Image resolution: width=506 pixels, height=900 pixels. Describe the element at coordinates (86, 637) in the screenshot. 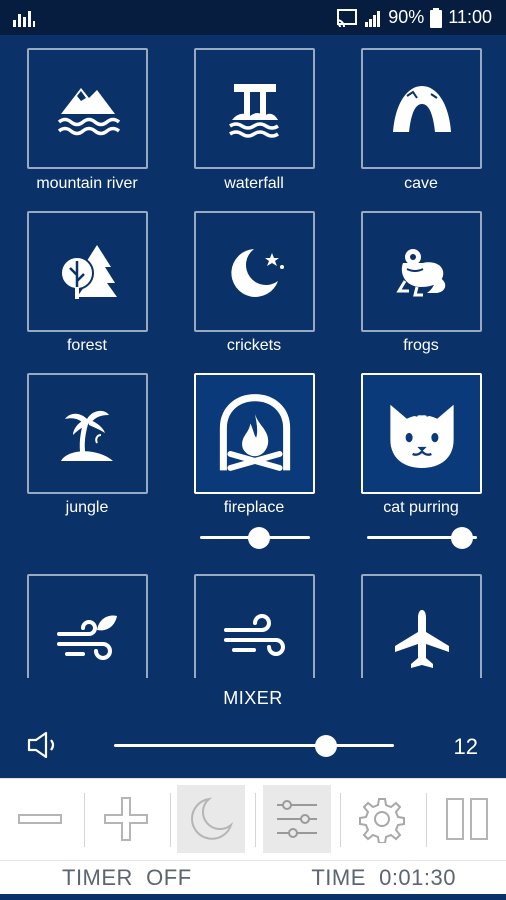

I see `wind-leaf-icon` at that location.